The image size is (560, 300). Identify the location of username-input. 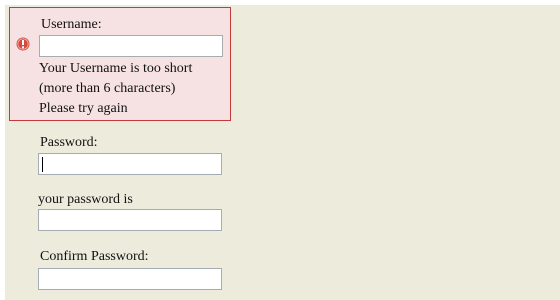
(131, 46).